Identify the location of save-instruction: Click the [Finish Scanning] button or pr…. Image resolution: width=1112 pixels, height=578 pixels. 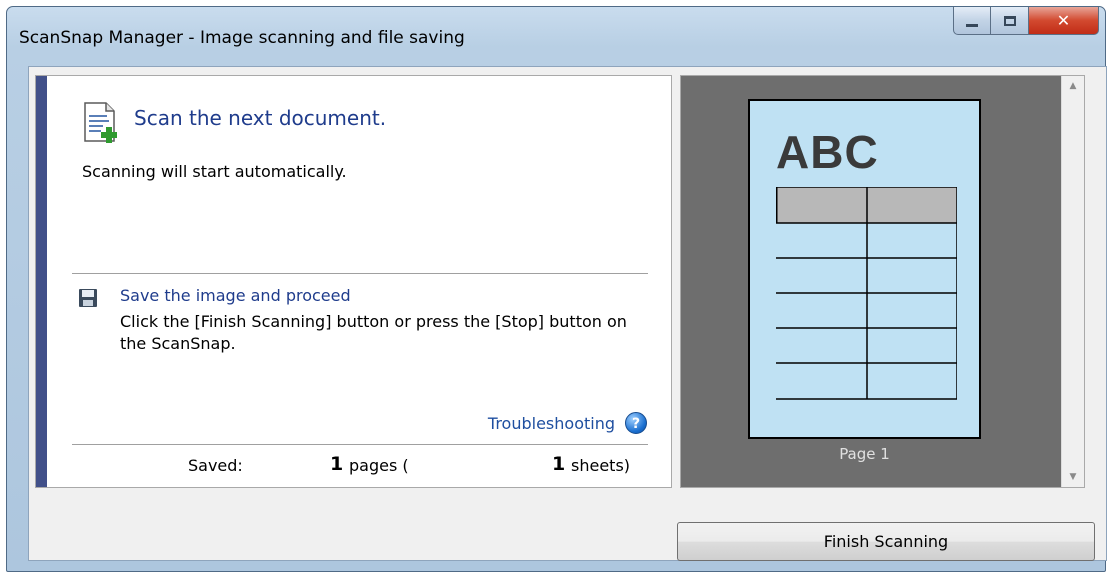
(373, 332).